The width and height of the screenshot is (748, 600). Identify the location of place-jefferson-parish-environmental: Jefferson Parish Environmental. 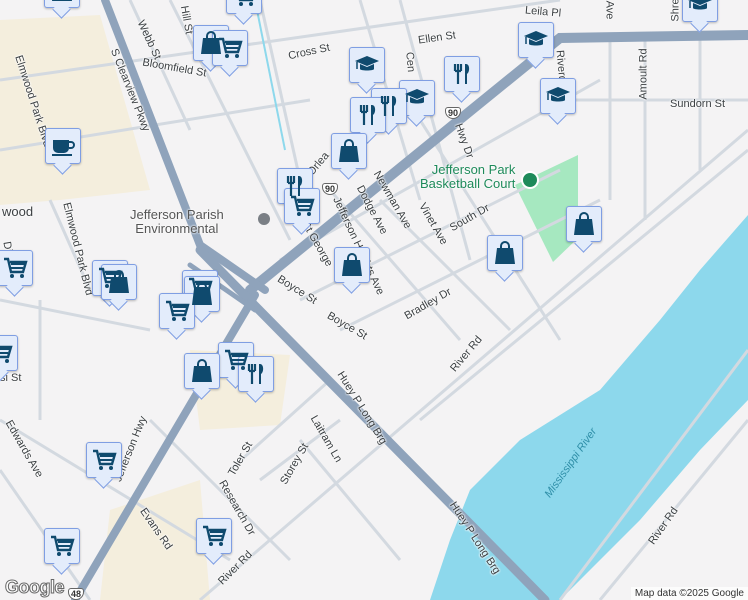
(177, 222).